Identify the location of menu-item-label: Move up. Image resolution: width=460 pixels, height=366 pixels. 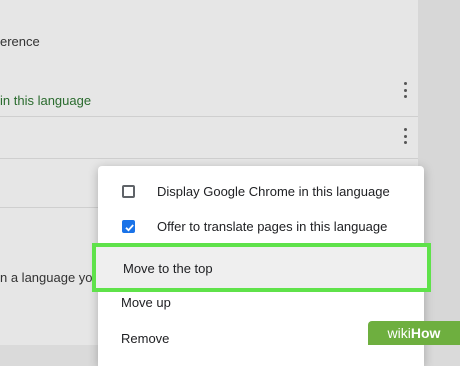
(146, 302).